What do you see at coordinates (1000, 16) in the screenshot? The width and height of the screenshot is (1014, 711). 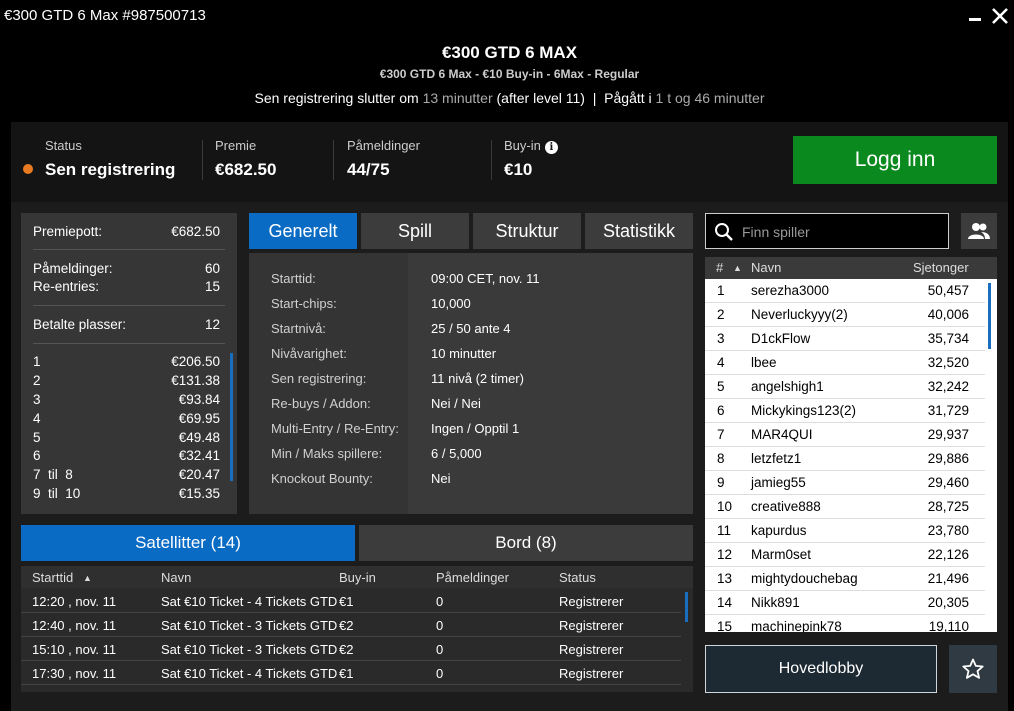 I see `close-icon` at bounding box center [1000, 16].